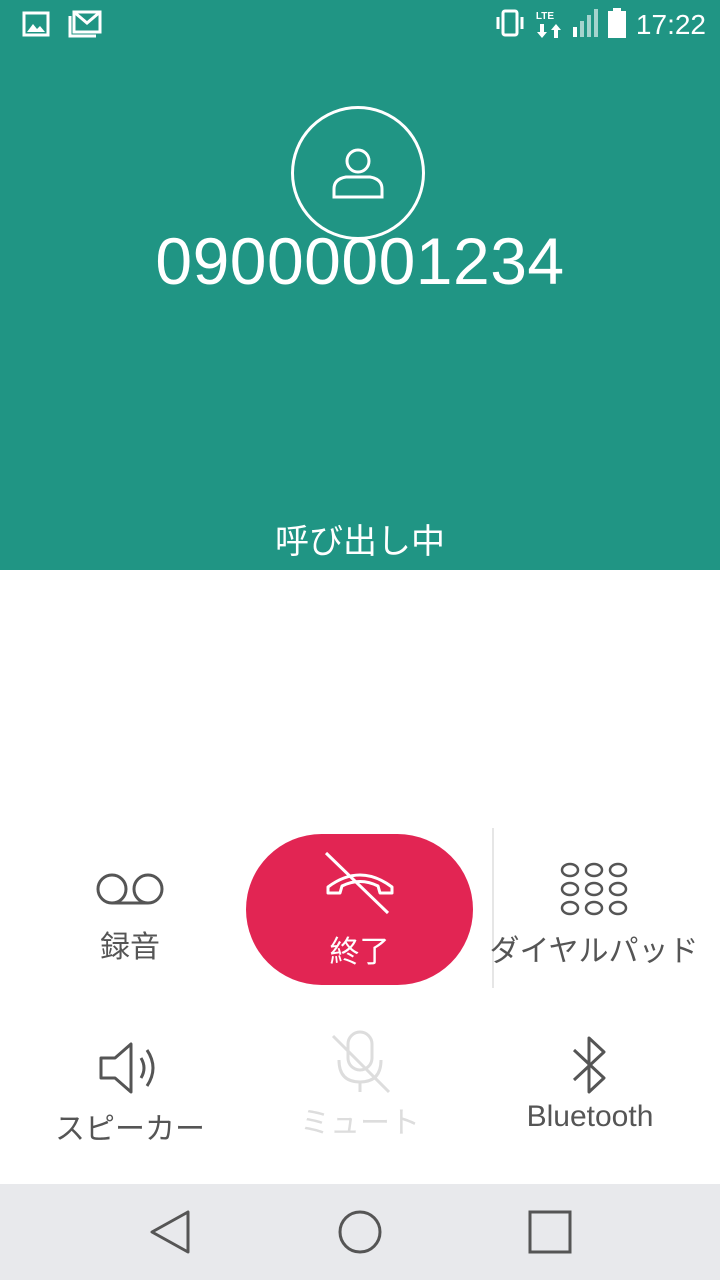  Describe the element at coordinates (360, 24) in the screenshot. I see `status-bar: LTE 17:22` at that location.